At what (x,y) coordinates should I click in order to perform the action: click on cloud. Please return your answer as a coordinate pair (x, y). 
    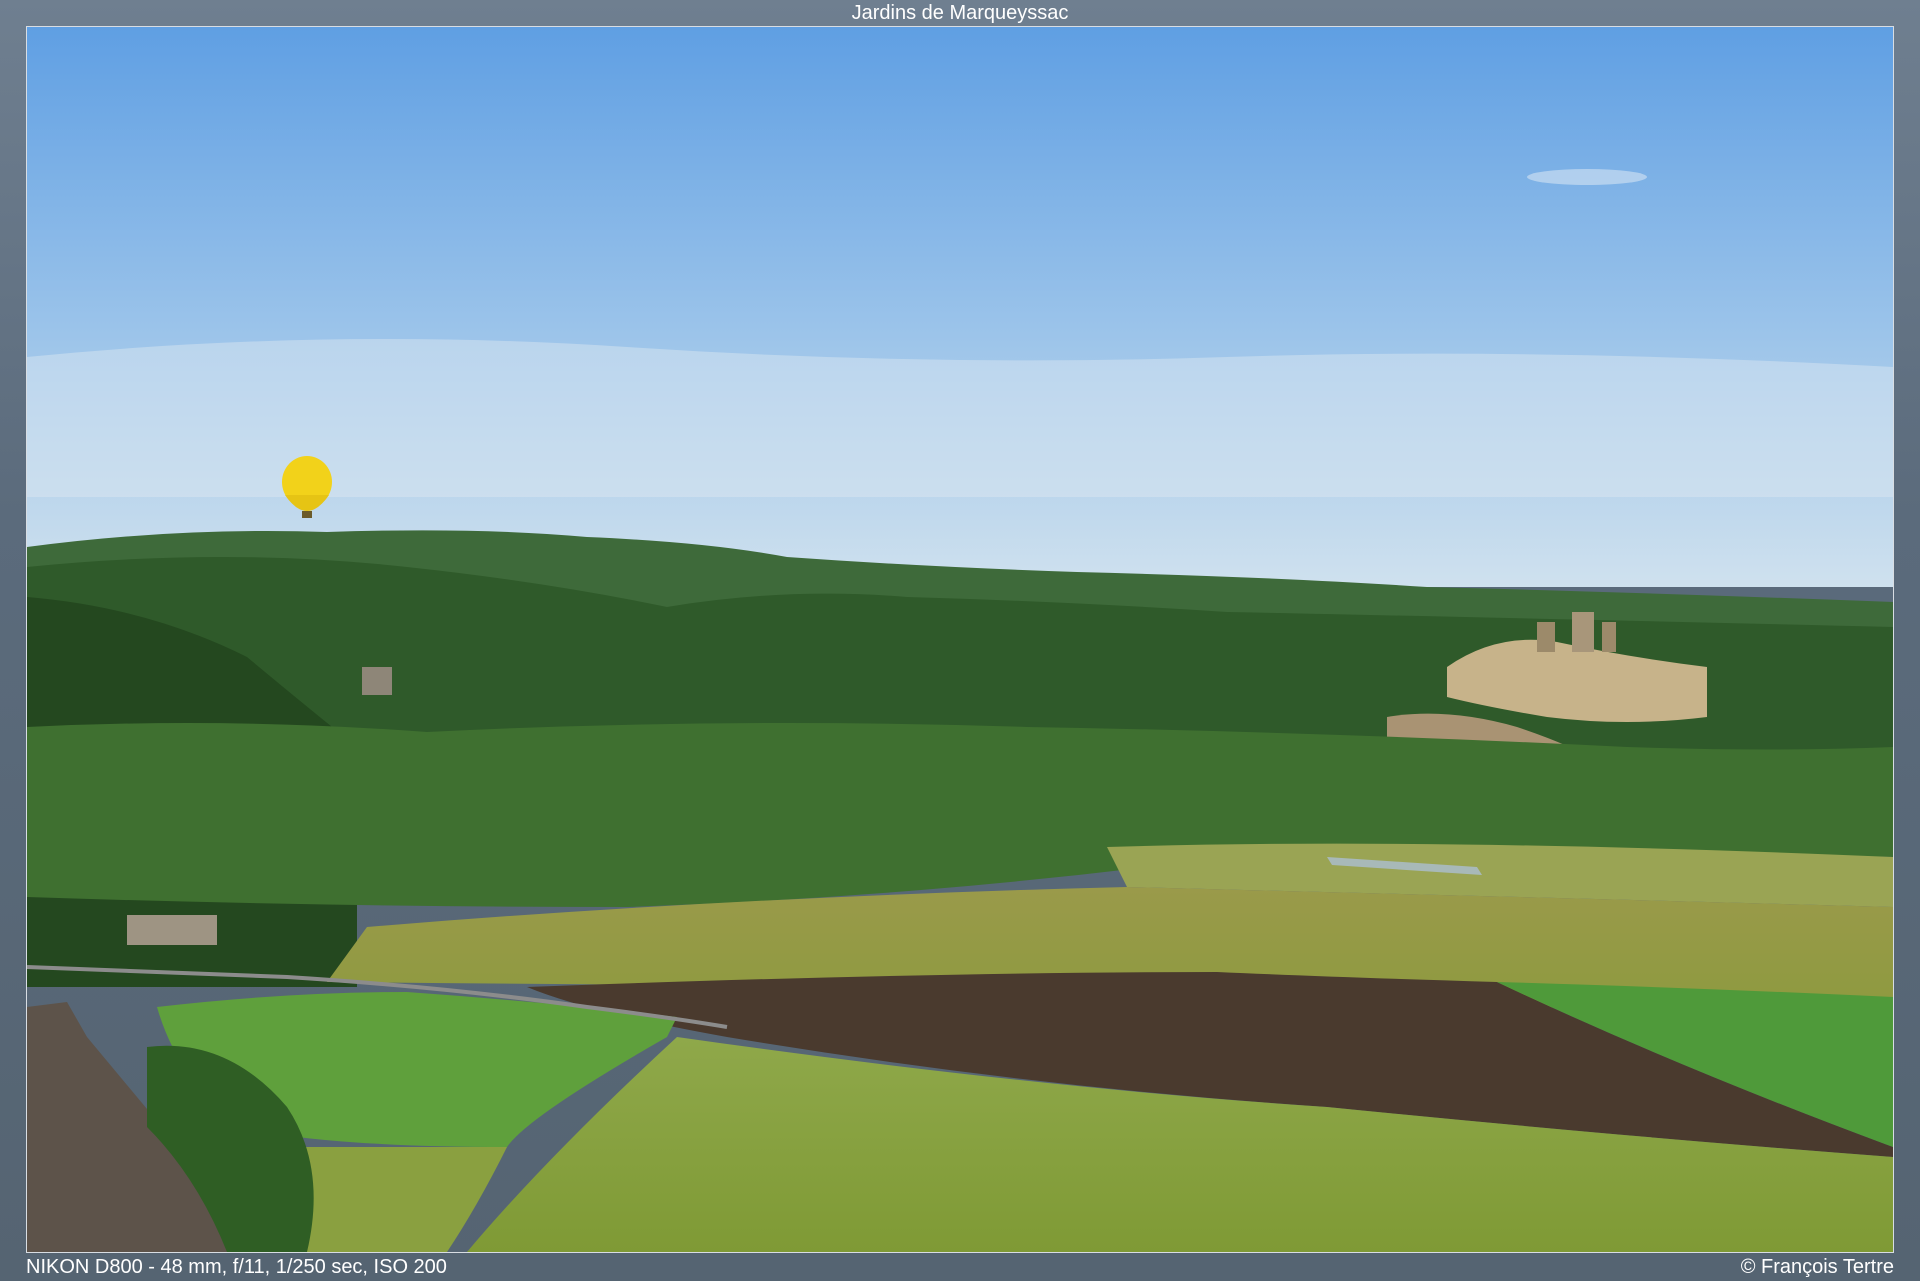
    Looking at the image, I should click on (1587, 177).